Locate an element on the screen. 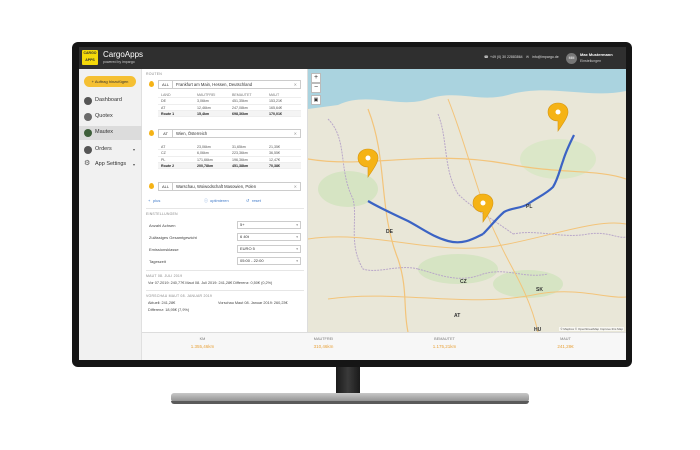 The width and height of the screenshot is (700, 450). table-cell: 247,08km is located at coordinates (240, 107).